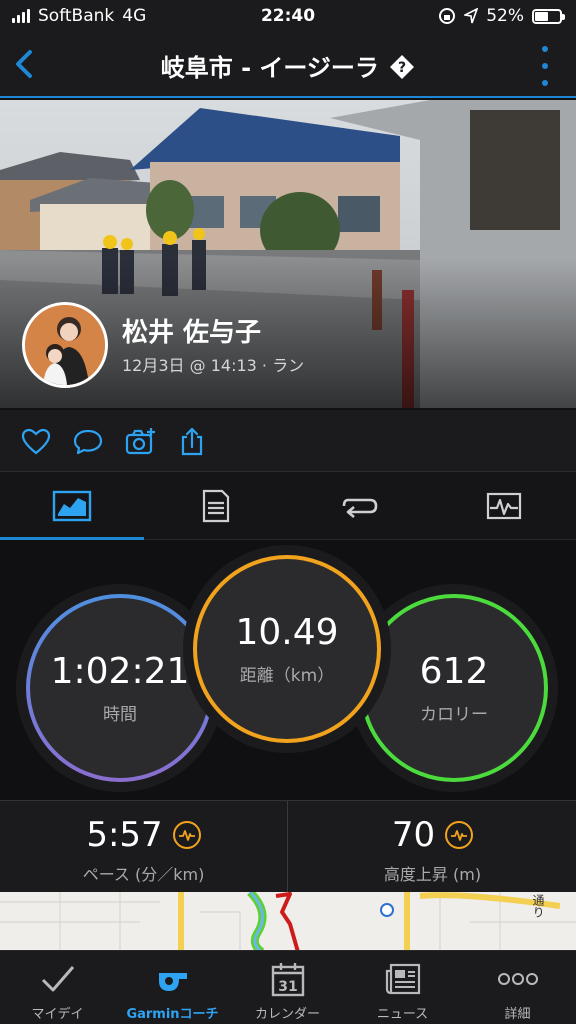 This screenshot has height=1024, width=576. Describe the element at coordinates (57, 979) in the screenshot. I see `checkmark-icon` at that location.